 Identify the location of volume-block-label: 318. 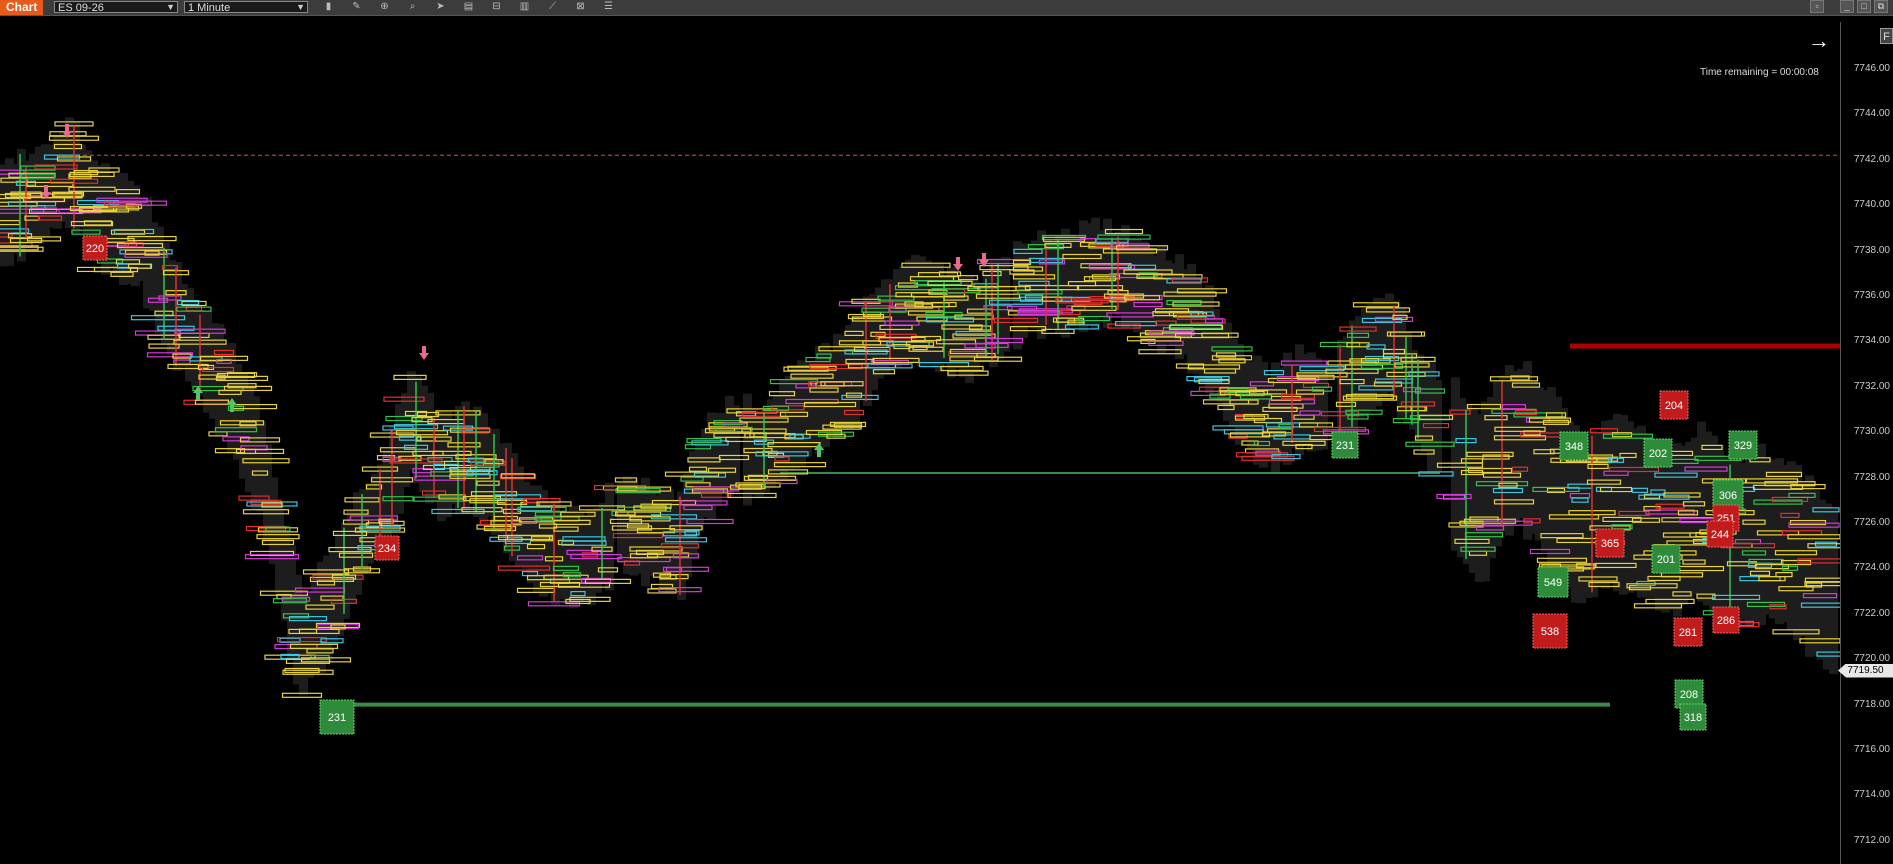
(1693, 718).